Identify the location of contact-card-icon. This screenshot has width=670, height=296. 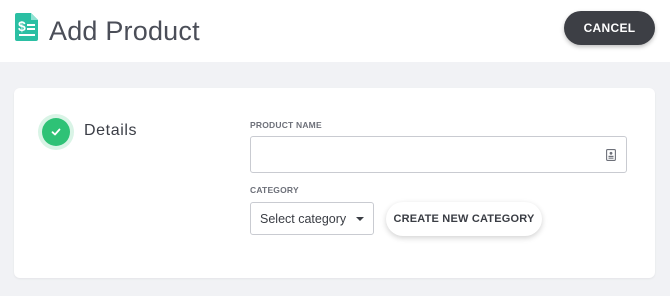
(611, 155).